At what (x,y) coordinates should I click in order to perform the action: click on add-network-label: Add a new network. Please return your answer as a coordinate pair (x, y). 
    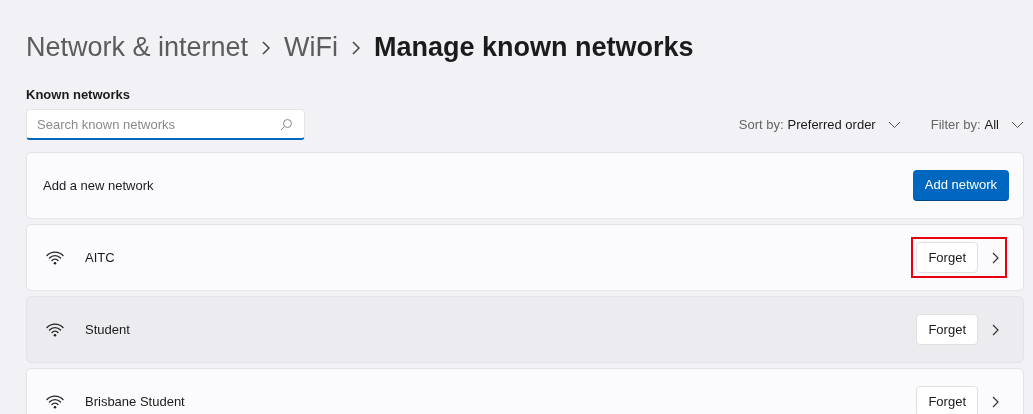
    Looking at the image, I should click on (98, 185).